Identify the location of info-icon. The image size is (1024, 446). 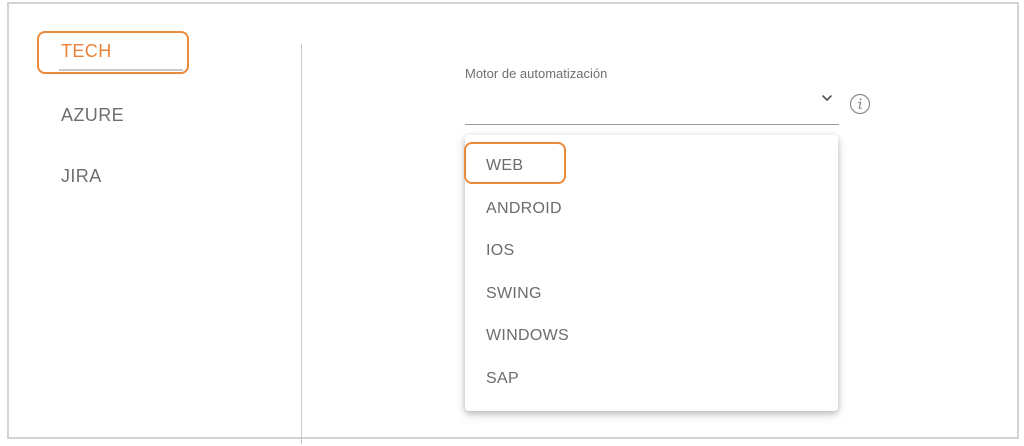
(860, 104).